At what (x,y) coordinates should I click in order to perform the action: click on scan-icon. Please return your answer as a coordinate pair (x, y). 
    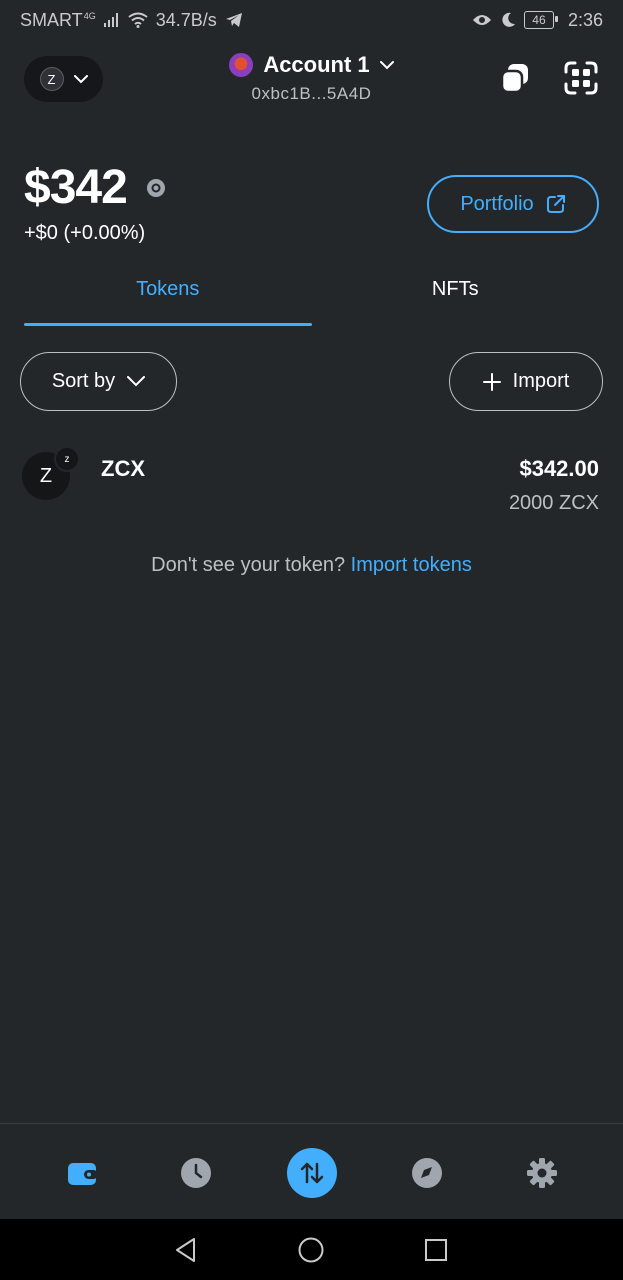
    Looking at the image, I should click on (581, 78).